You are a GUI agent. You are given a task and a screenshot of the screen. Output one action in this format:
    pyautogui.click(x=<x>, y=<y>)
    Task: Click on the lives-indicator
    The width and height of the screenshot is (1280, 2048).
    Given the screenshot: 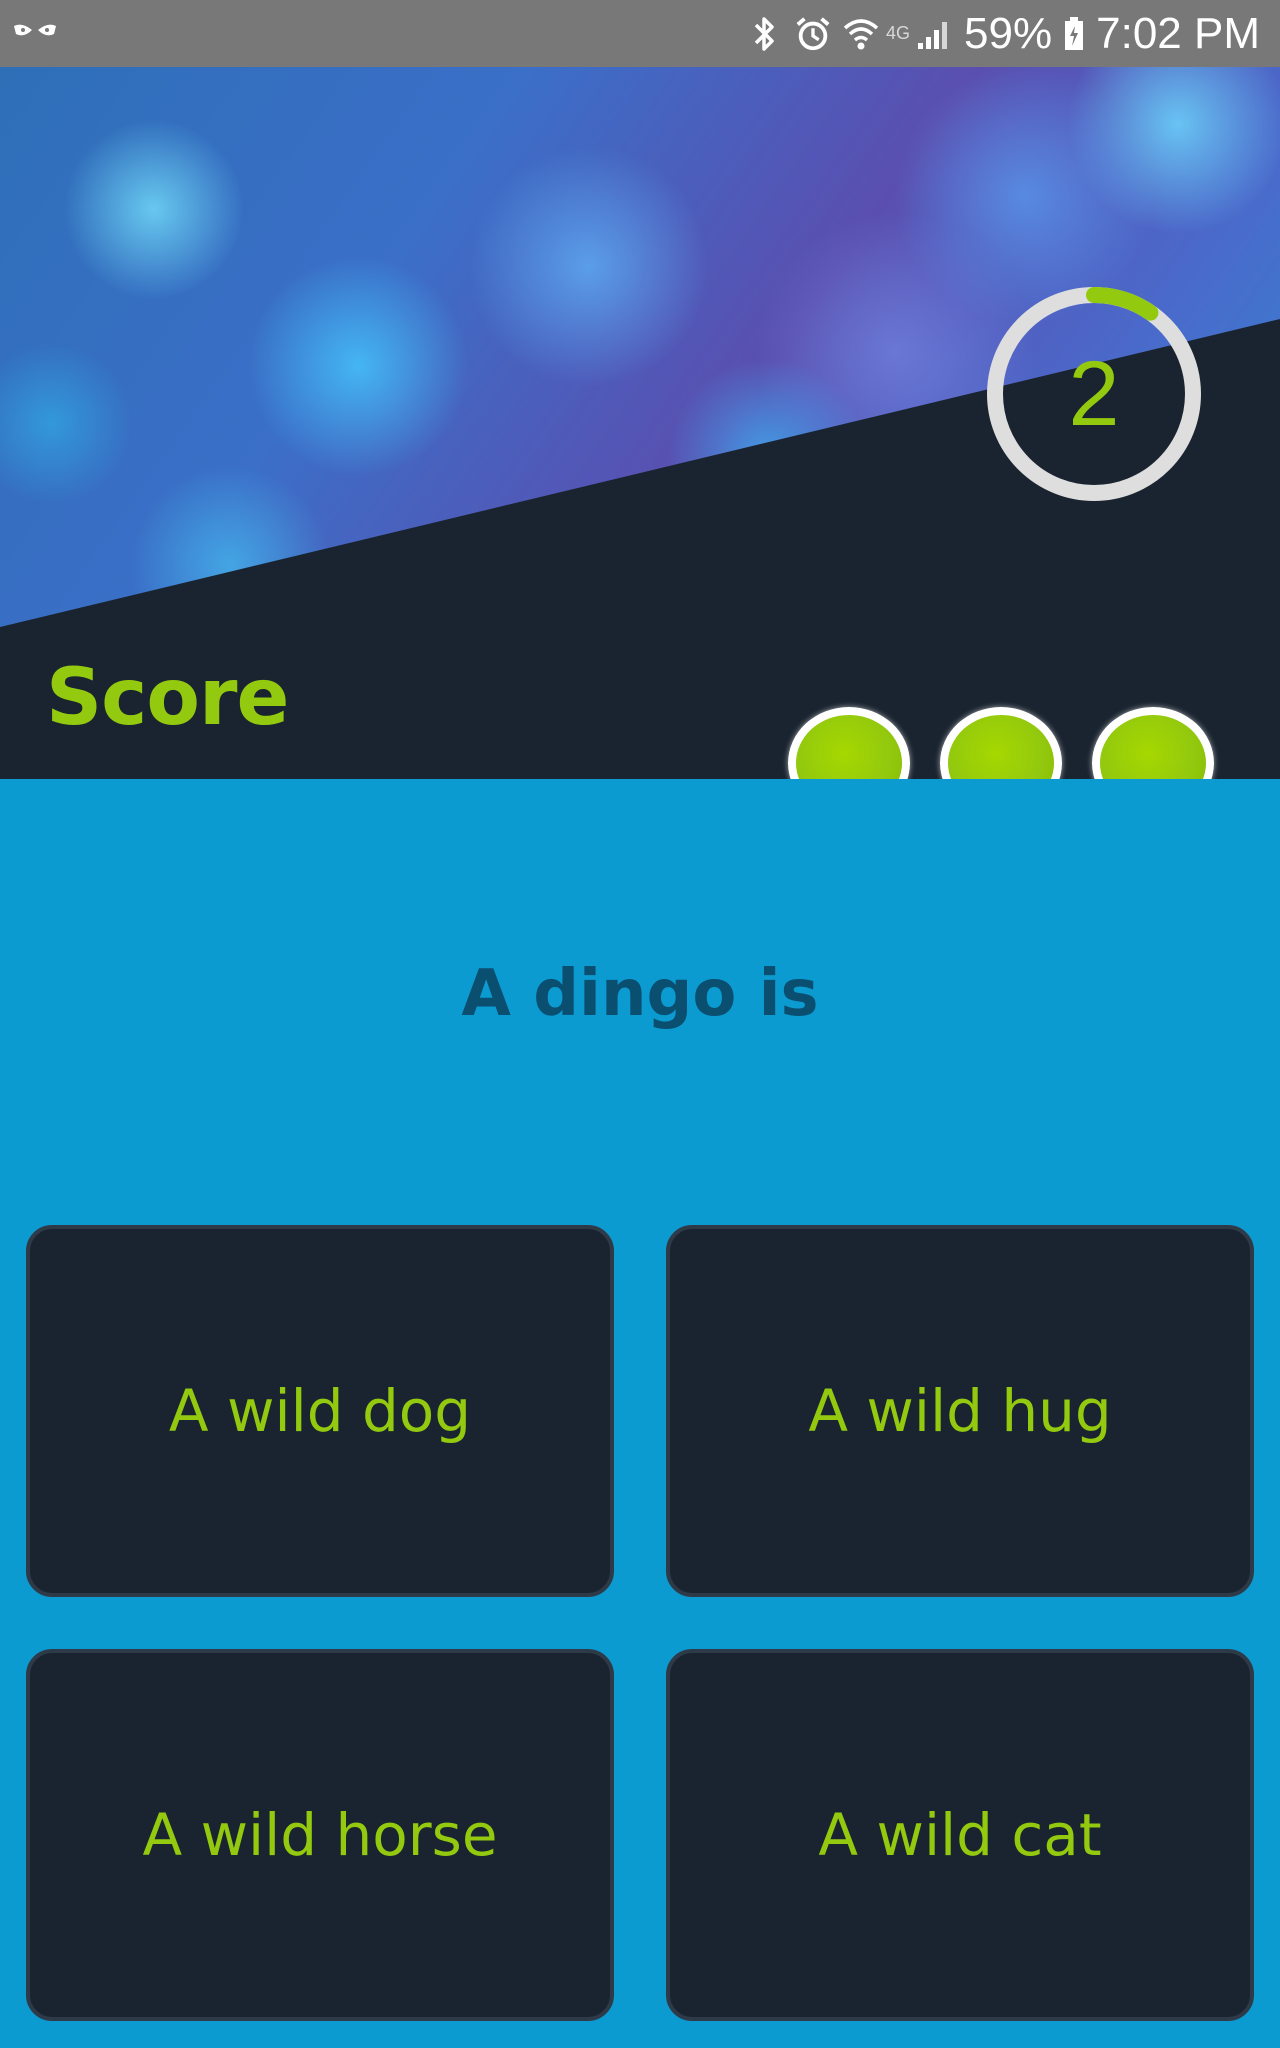 What is the action you would take?
    pyautogui.click(x=1001, y=743)
    